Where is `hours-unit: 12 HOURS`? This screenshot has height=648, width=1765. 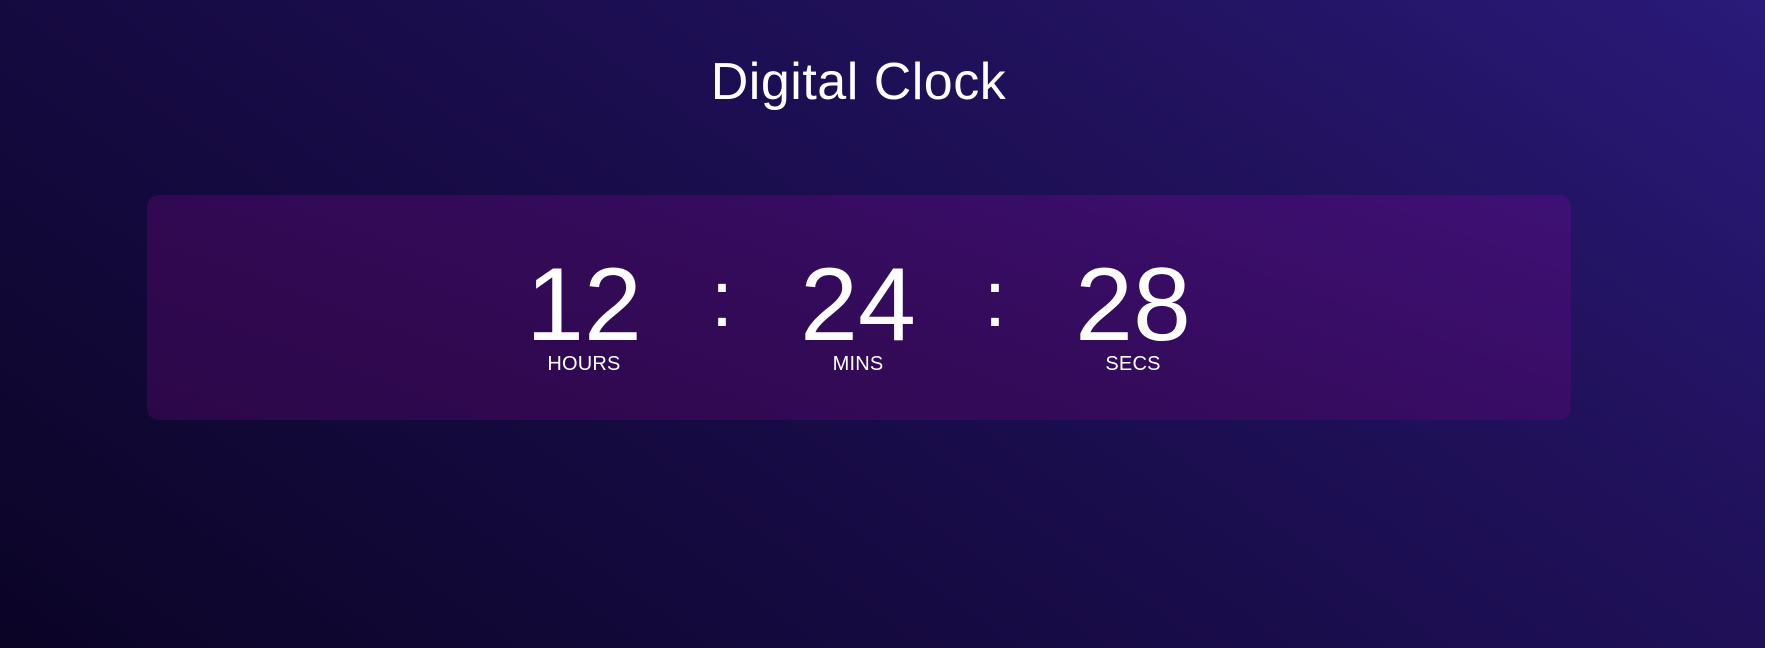
hours-unit: 12 HOURS is located at coordinates (584, 311).